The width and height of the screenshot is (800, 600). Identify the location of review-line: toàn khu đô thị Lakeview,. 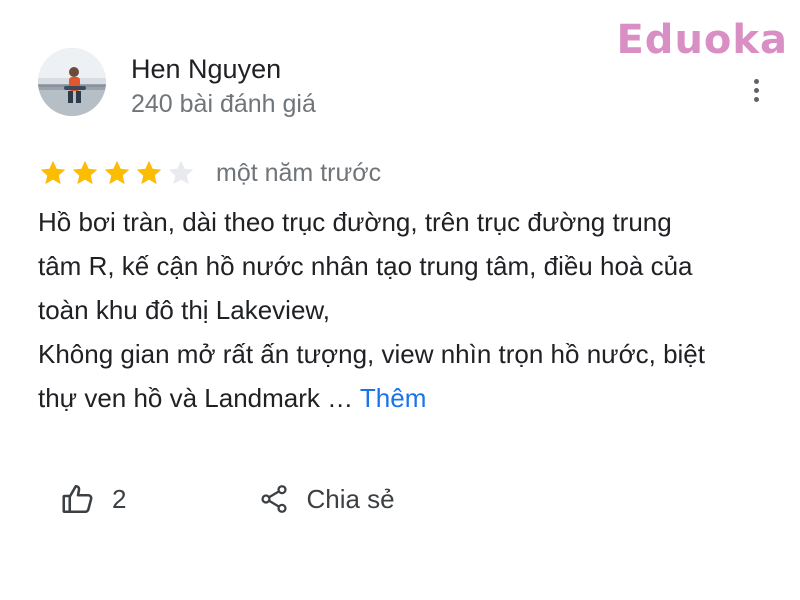
(184, 310).